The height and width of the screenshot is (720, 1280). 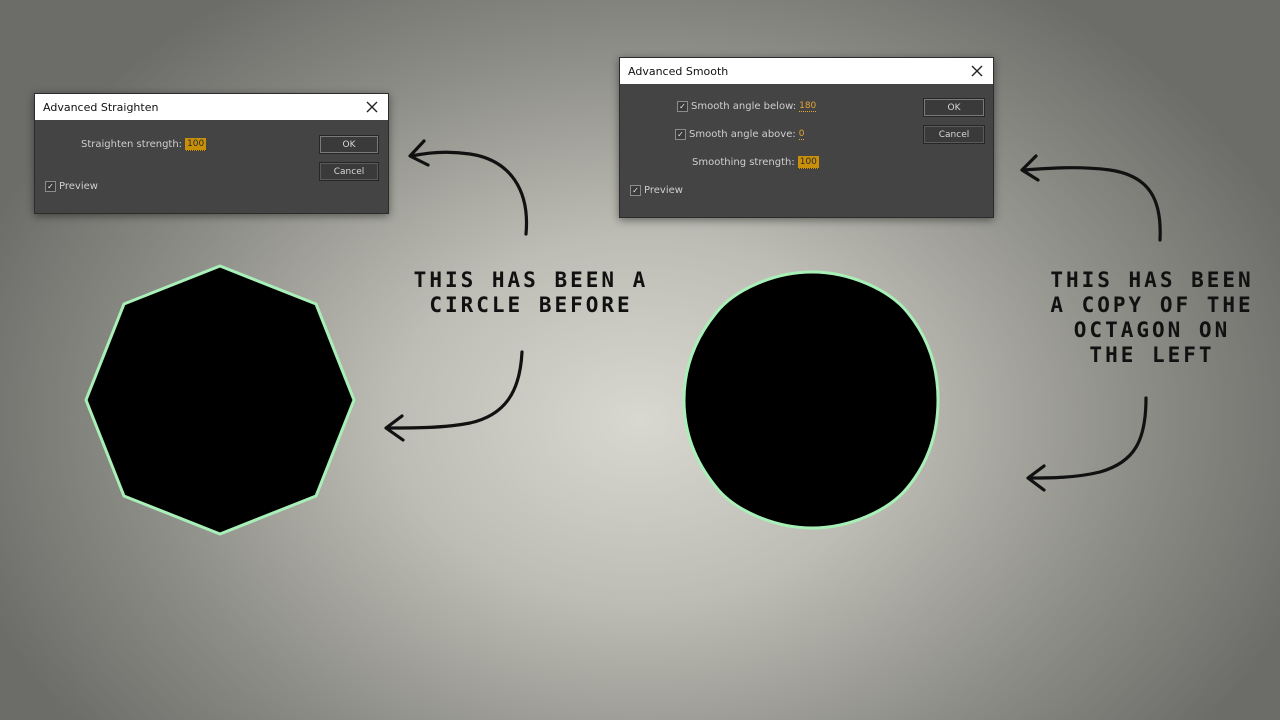 I want to click on left-annotation: THIS HAS BEEN A CIRCLE BEFORE, so click(x=531, y=293).